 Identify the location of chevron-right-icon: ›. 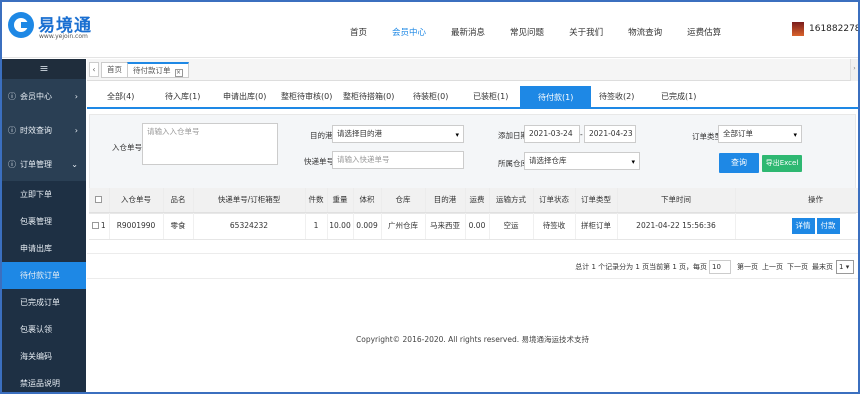
(76, 130).